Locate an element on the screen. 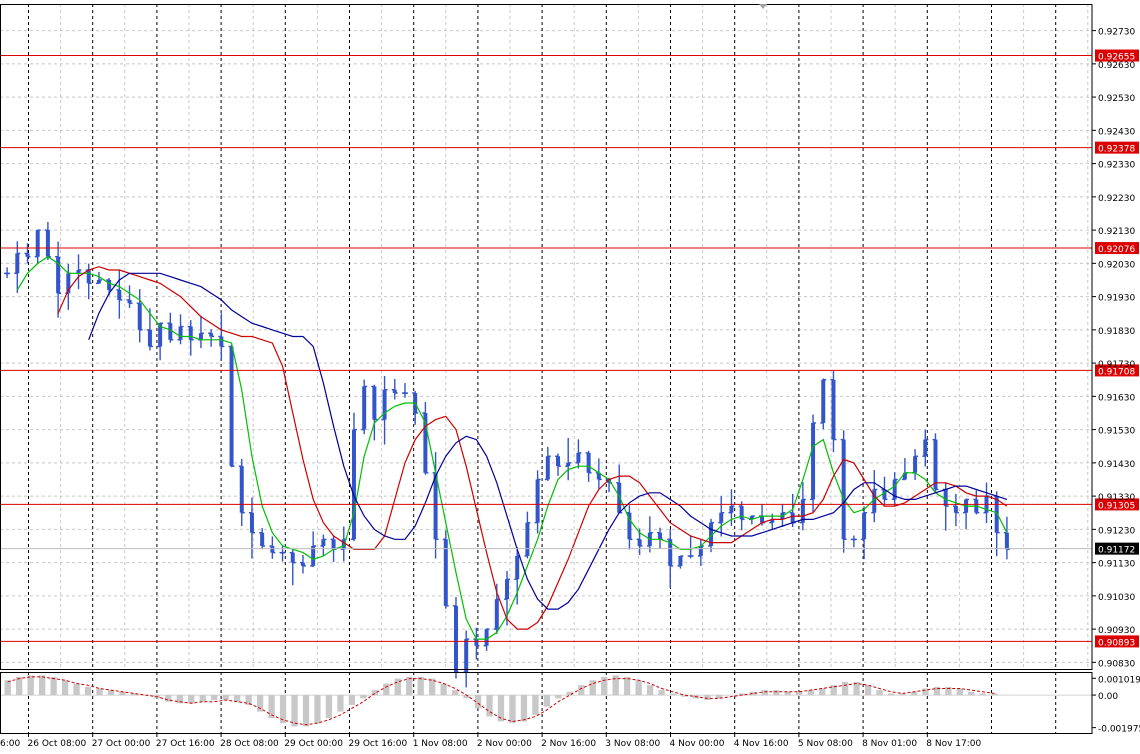  osc-y-tick-label: 0.001019 is located at coordinates (1119, 680).